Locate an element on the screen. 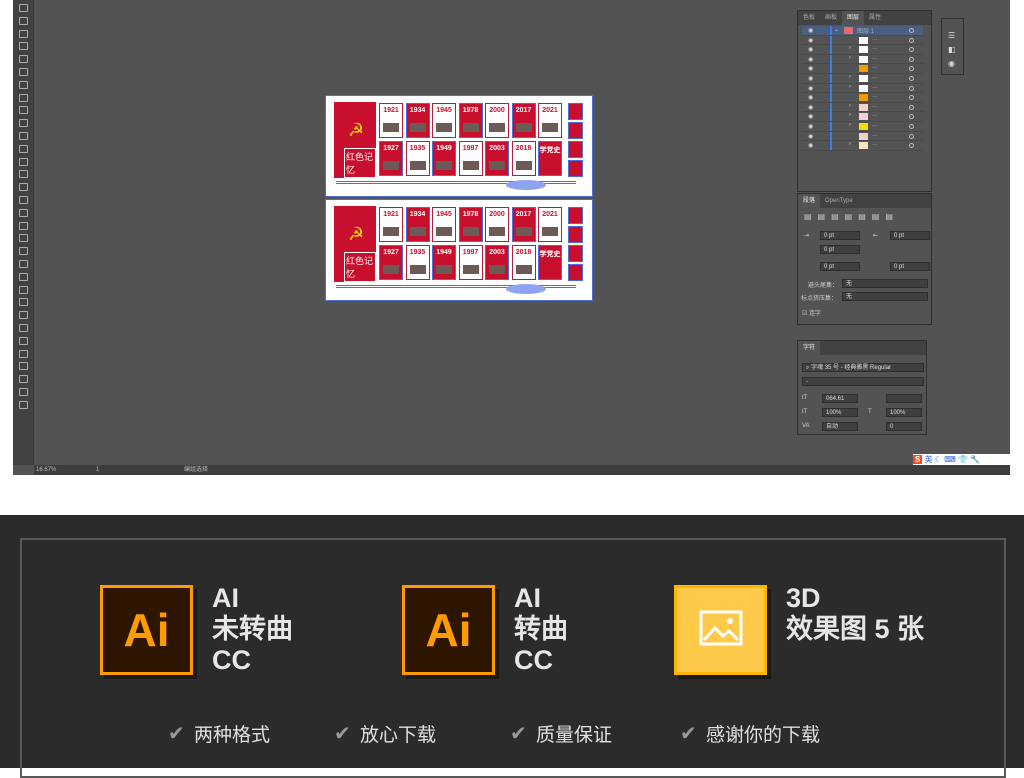 This screenshot has height=778, width=1024. mojikumi-label: 标点挤压集： is located at coordinates (819, 299).